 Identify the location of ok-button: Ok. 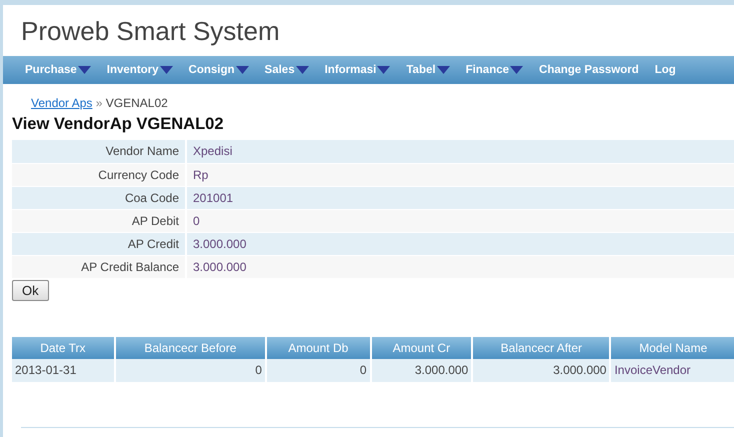
(30, 290).